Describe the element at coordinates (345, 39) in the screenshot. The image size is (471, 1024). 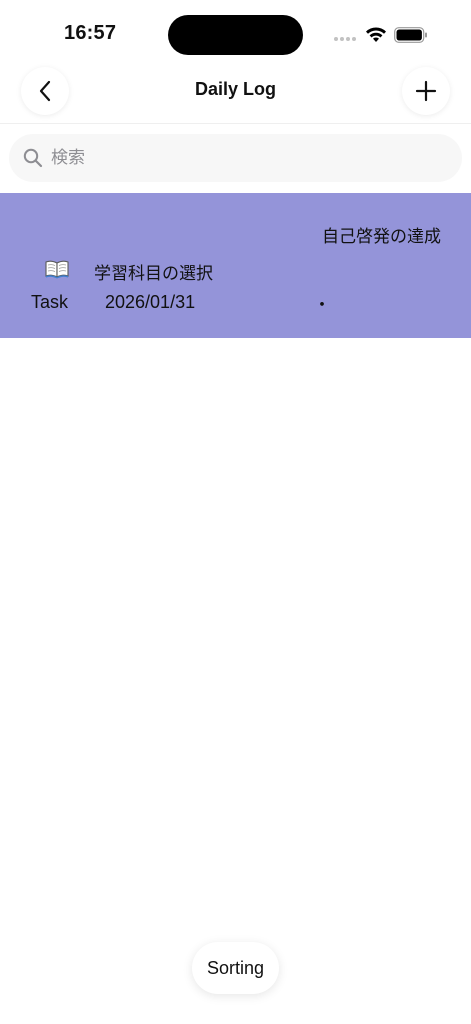
I see `cellular-signal-icon` at that location.